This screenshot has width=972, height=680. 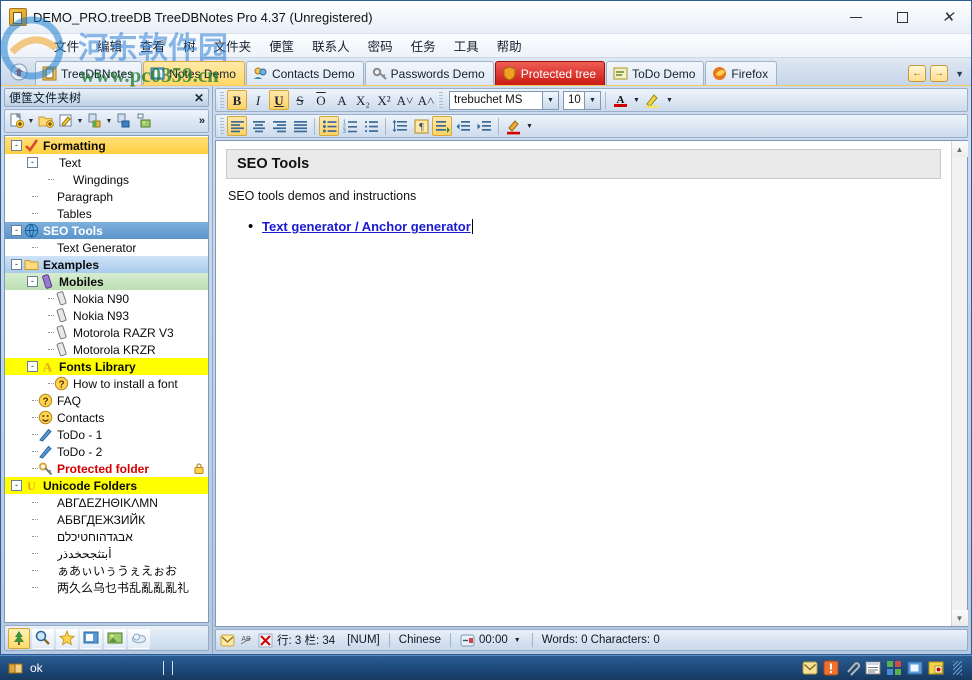 What do you see at coordinates (45, 121) in the screenshot?
I see `new-folder-icon` at bounding box center [45, 121].